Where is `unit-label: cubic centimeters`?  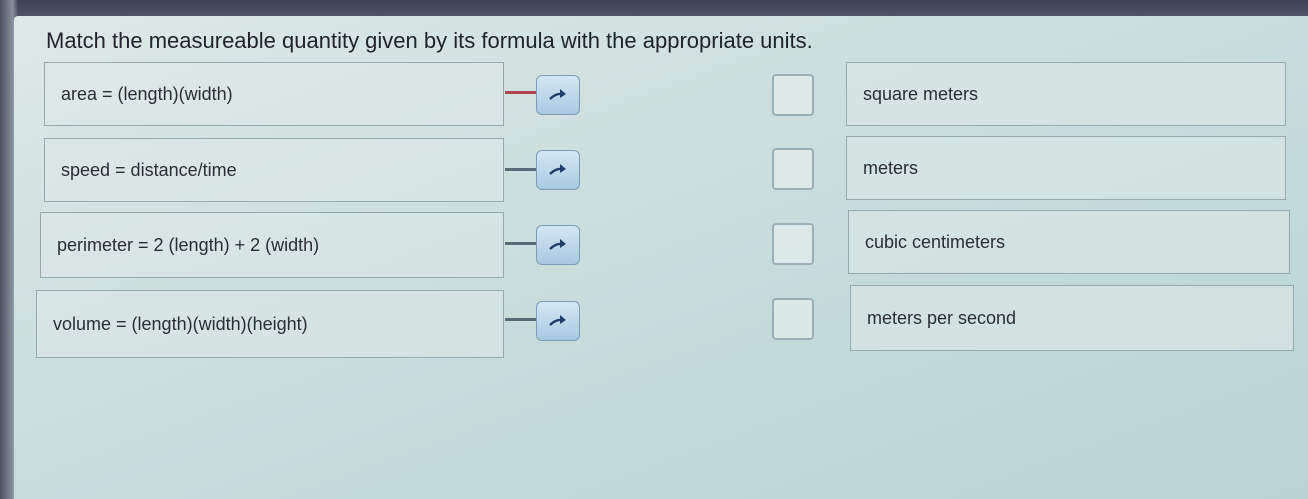
unit-label: cubic centimeters is located at coordinates (935, 241).